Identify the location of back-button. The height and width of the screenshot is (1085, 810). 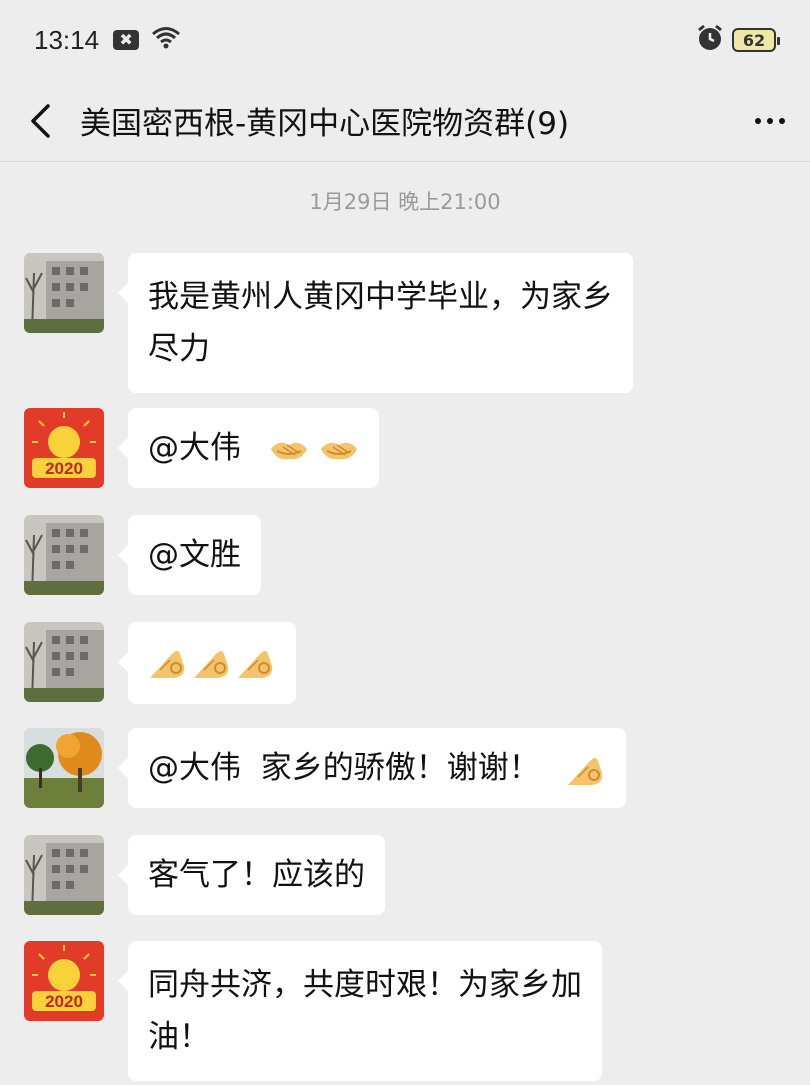
(40, 121).